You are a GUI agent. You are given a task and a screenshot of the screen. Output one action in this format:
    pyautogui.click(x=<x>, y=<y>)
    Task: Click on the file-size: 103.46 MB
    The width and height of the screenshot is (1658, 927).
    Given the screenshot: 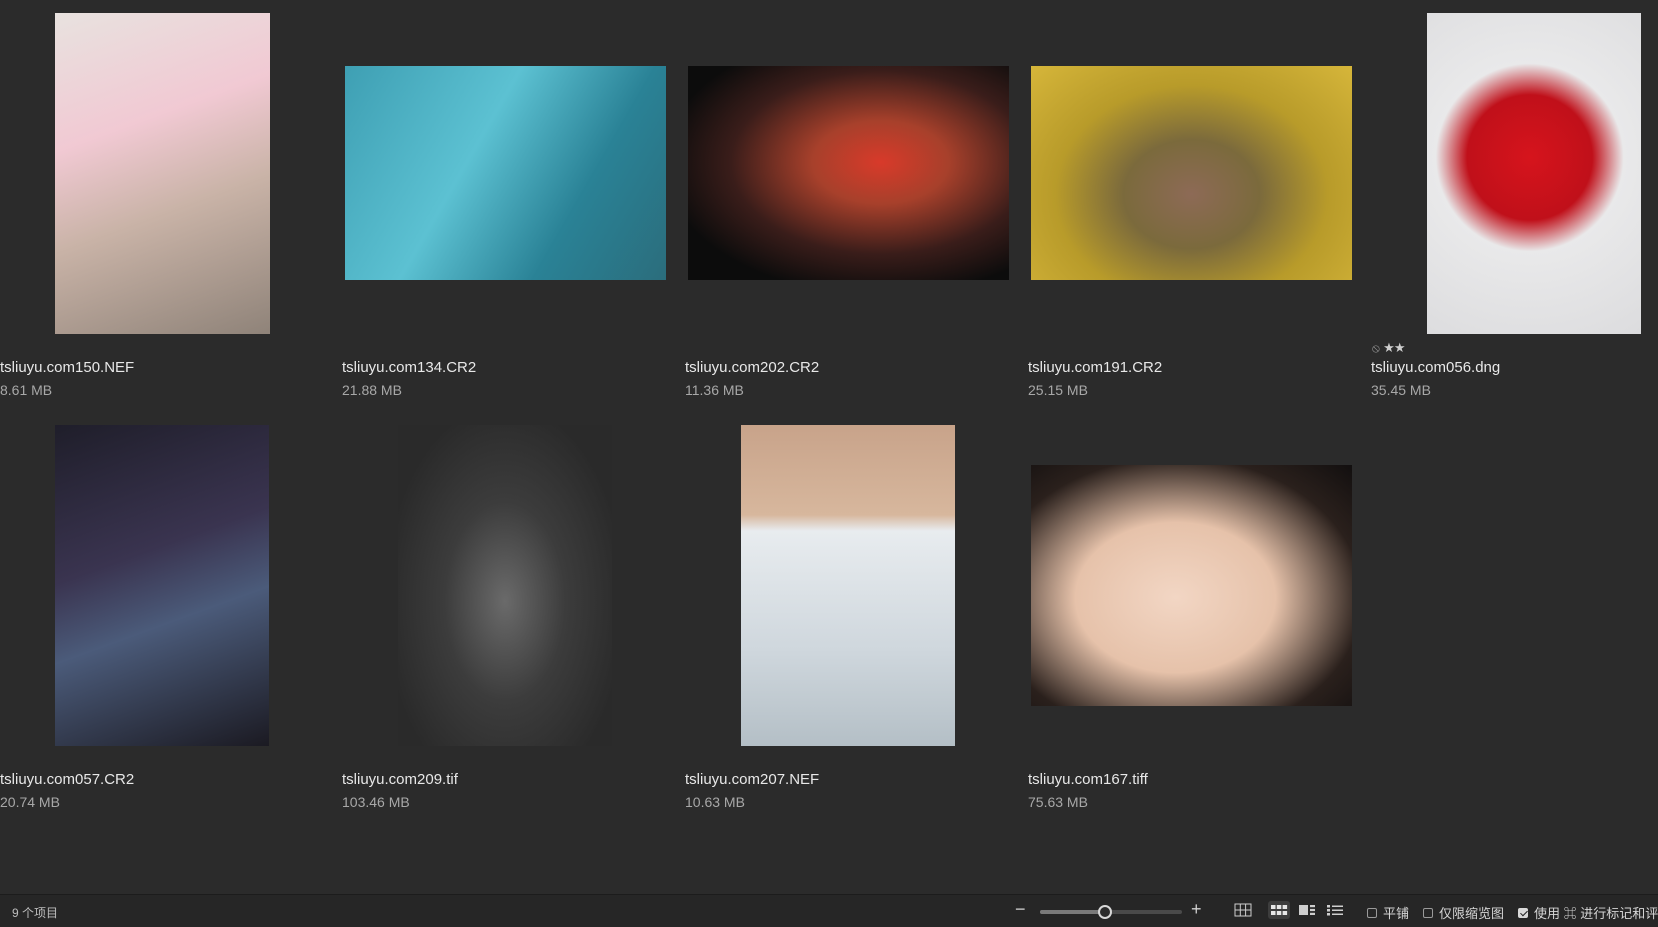 What is the action you would take?
    pyautogui.click(x=376, y=802)
    